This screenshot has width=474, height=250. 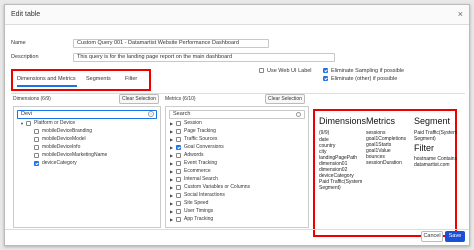 I want to click on dimensions-clear-selection-button: Clear Selection, so click(x=139, y=99).